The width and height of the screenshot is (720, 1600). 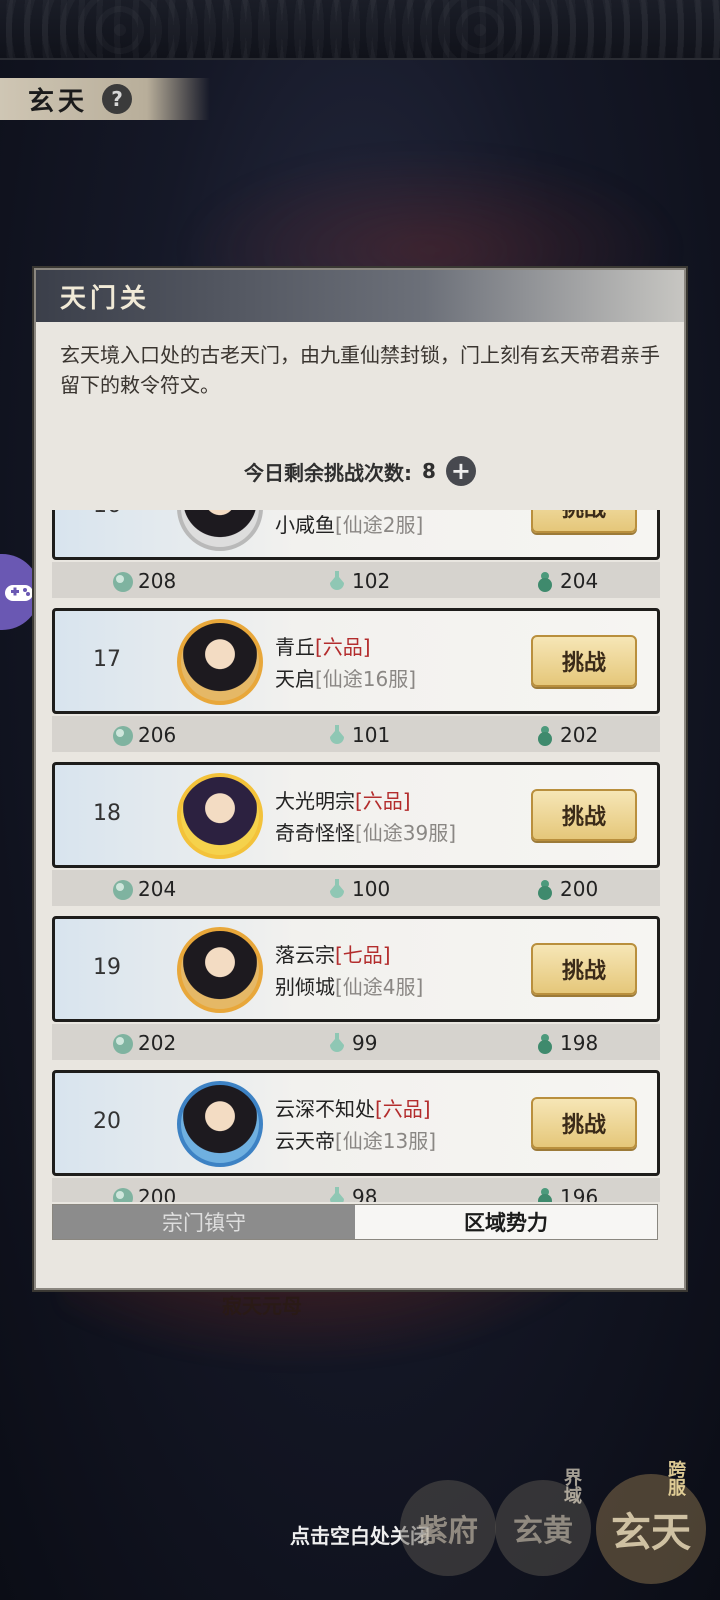 I want to click on tab-region-power: 区域势力, so click(x=506, y=1222).